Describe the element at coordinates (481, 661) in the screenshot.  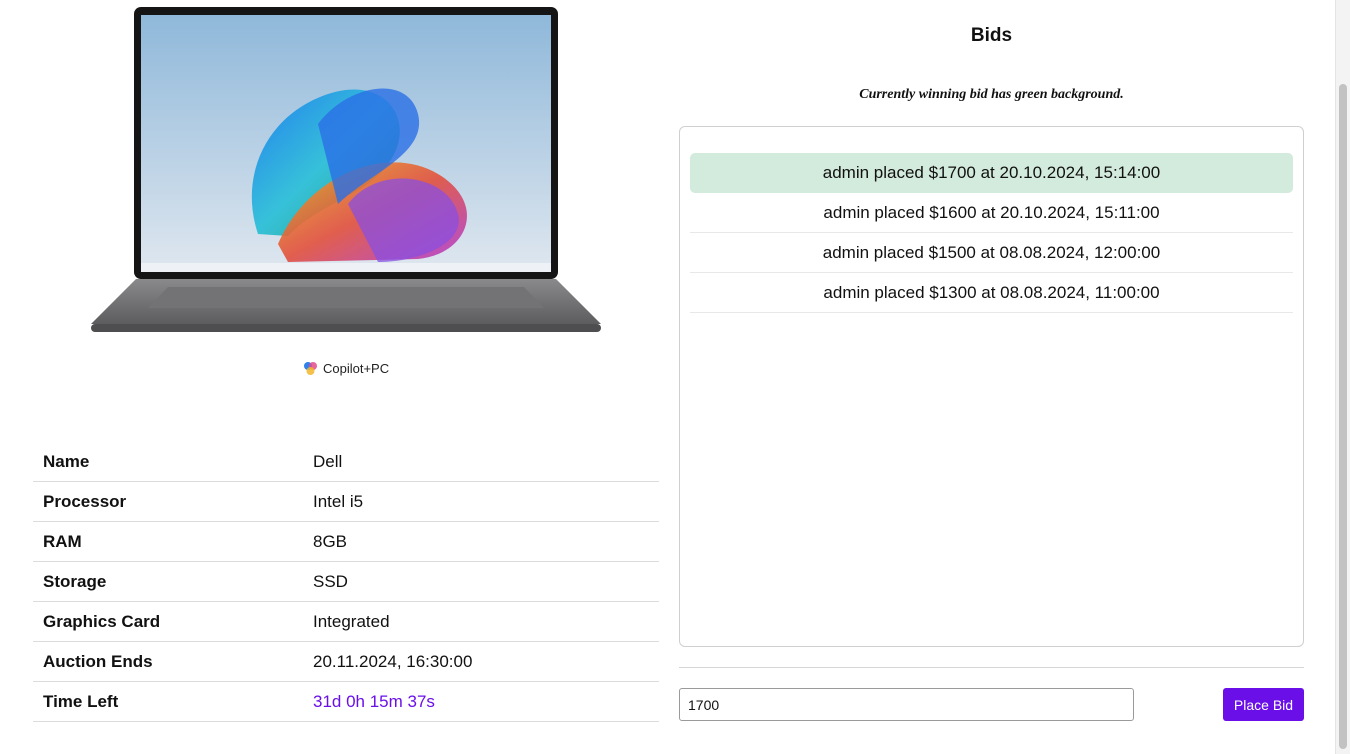
I see `spec-value: 20.11.2024, 16:30:00` at that location.